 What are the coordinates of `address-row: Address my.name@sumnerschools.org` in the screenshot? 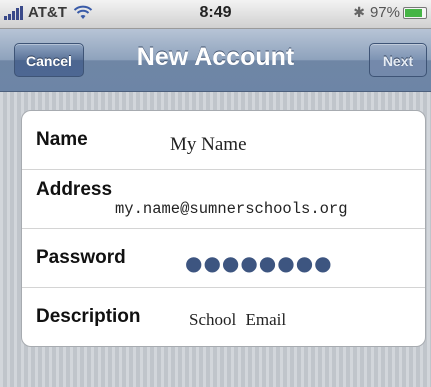 It's located at (223, 199).